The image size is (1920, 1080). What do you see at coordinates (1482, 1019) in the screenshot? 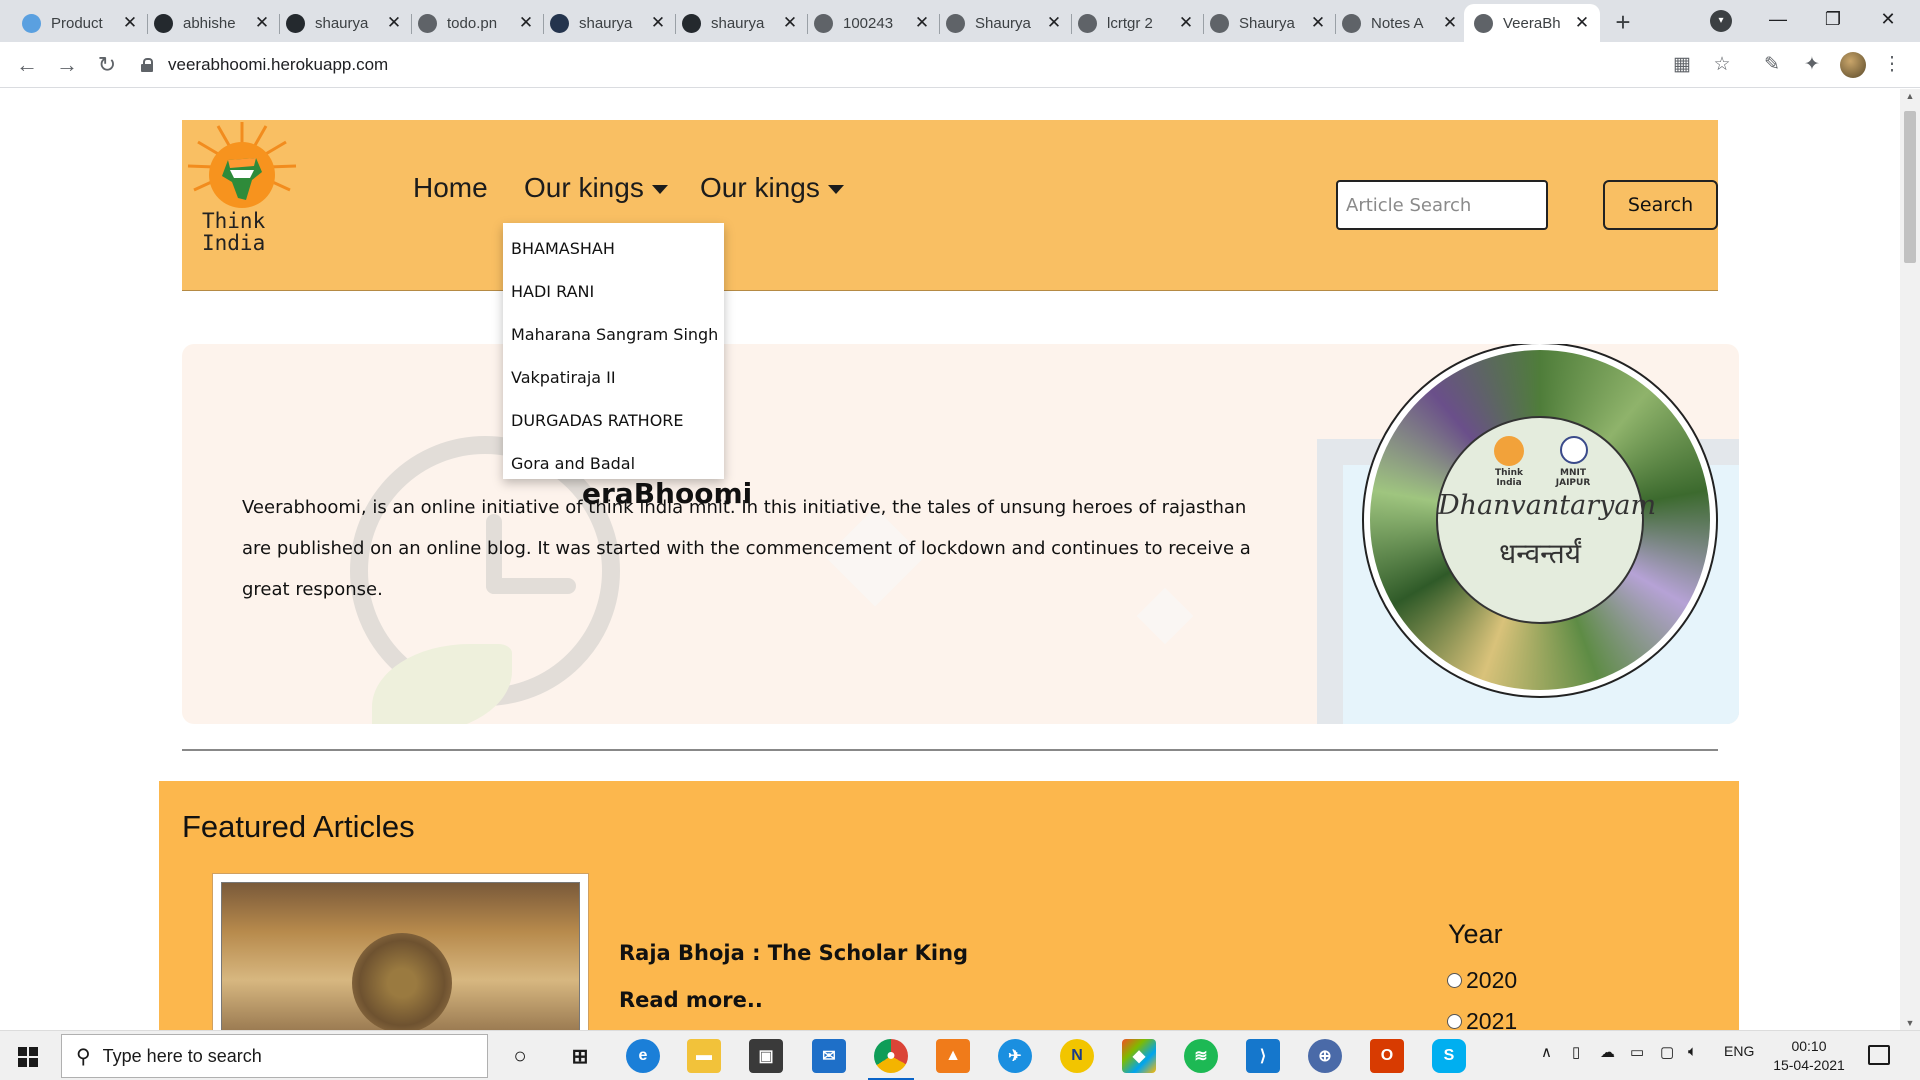
I see `year-option-2021: 2021` at bounding box center [1482, 1019].